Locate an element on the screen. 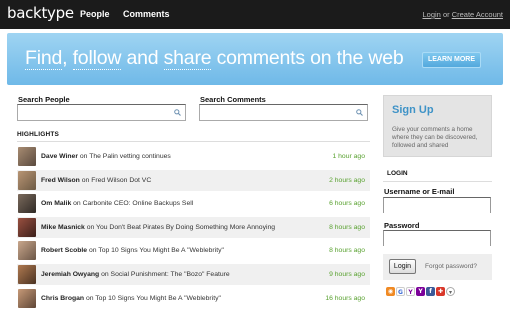  author-link: Dave Winer is located at coordinates (59, 156).